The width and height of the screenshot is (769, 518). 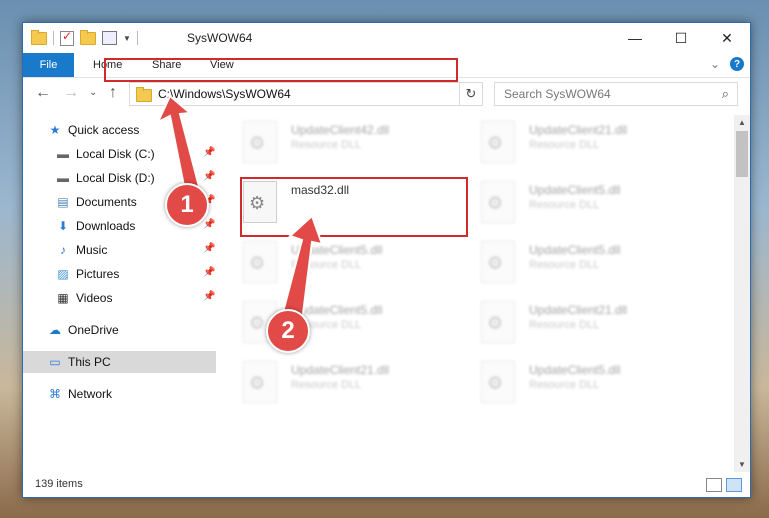 What do you see at coordinates (55, 330) in the screenshot?
I see `cloud-icon: ☁` at bounding box center [55, 330].